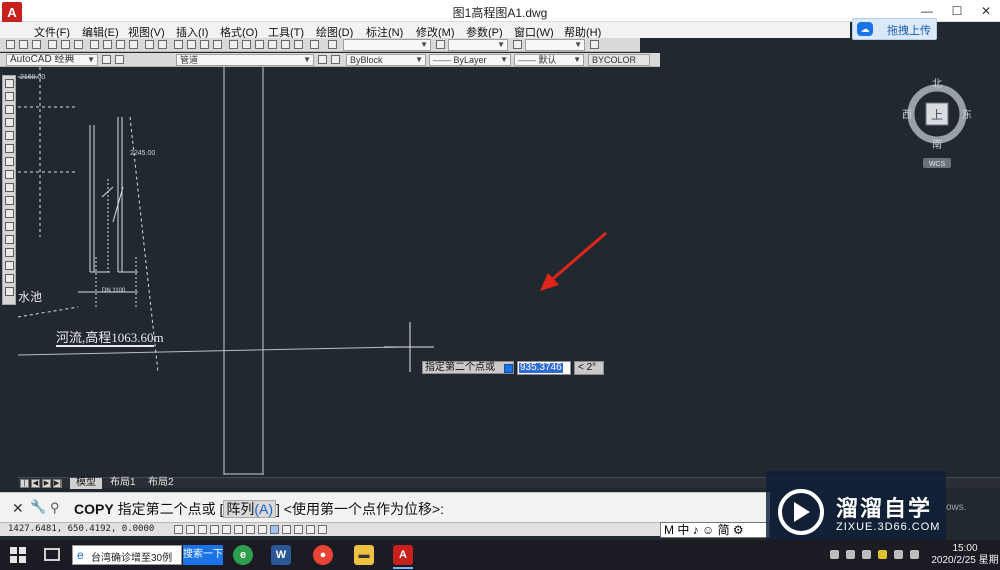 This screenshot has height=570, width=1000. I want to click on text-style-icon, so click(332, 44).